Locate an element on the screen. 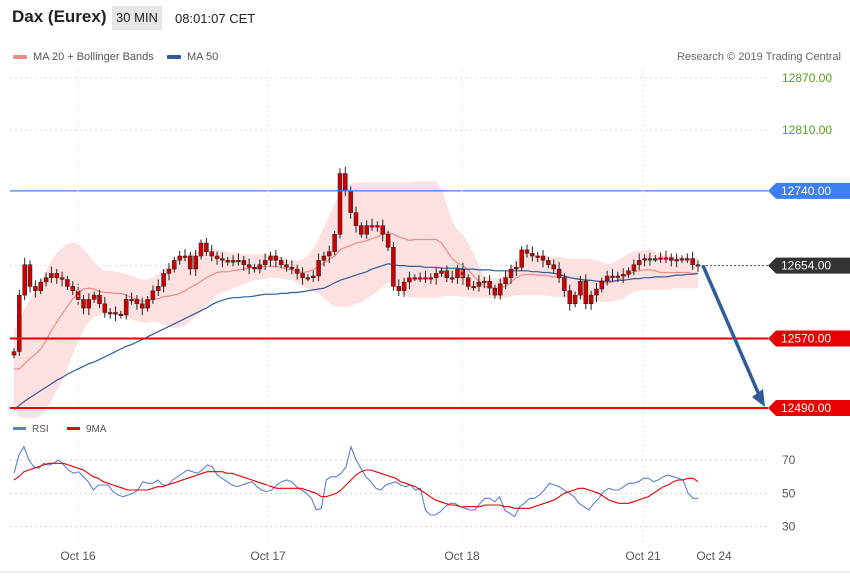  rsi-tick-label: 30 is located at coordinates (789, 527).